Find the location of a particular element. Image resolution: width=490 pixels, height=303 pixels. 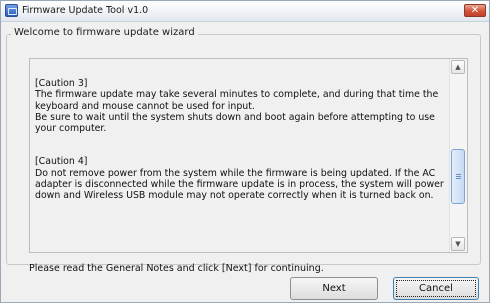

caution3-heading: [Caution 3] is located at coordinates (61, 84).